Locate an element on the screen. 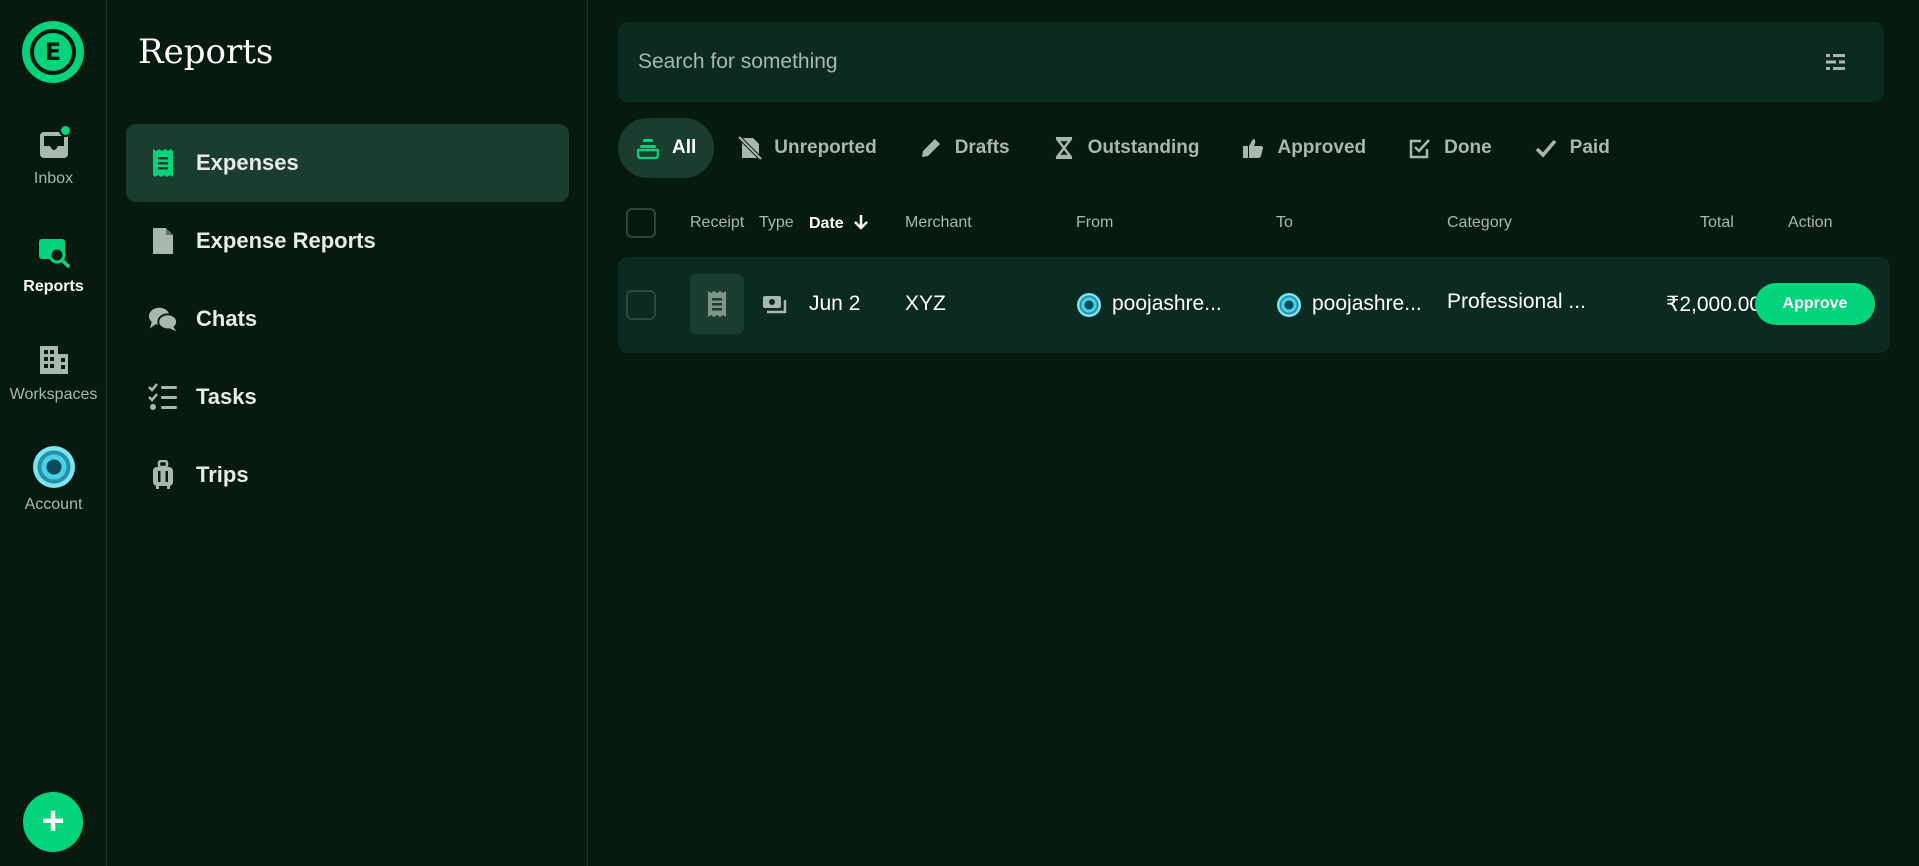 This screenshot has width=1919, height=866. subnav-item-tasks: Tasks is located at coordinates (347, 397).